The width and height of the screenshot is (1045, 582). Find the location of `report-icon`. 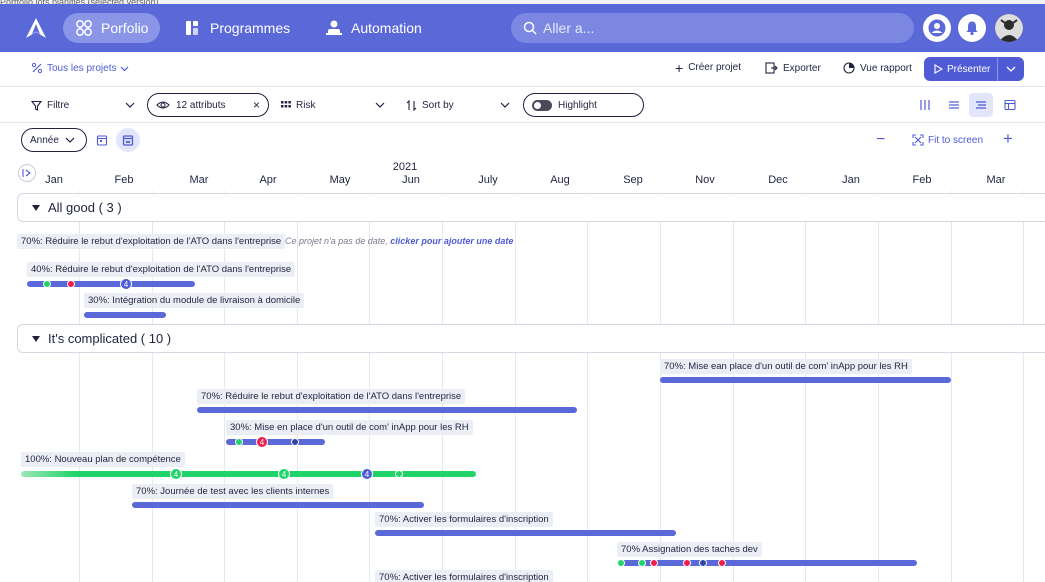

report-icon is located at coordinates (849, 68).